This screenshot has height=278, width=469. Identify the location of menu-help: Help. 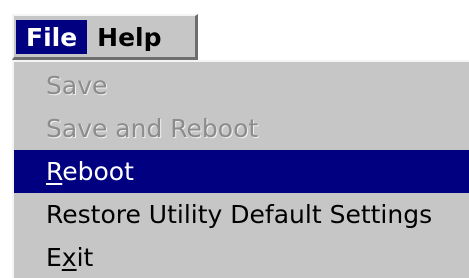
(129, 37).